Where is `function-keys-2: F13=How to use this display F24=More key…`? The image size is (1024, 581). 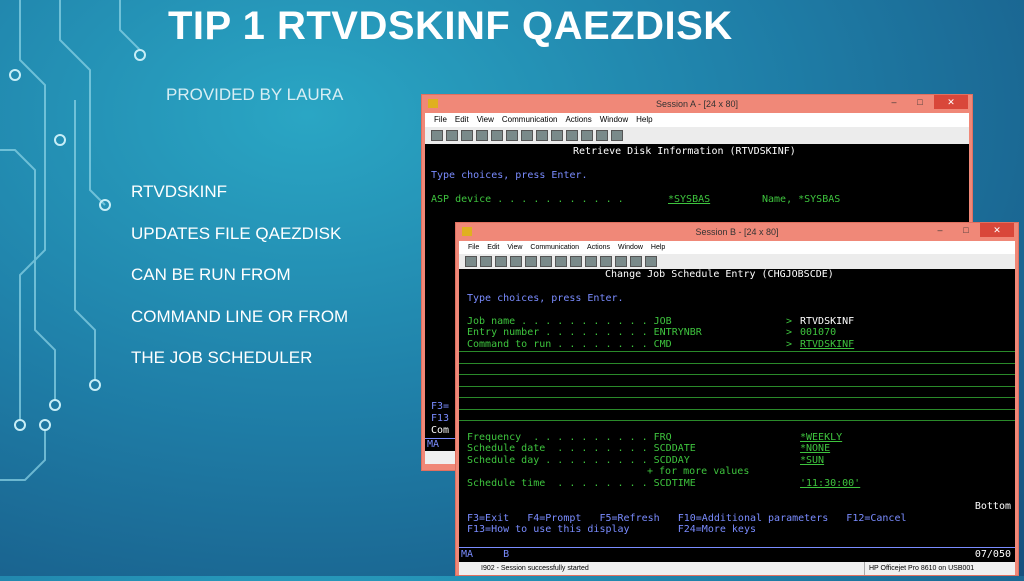
function-keys-2: F13=How to use this display F24=More key… is located at coordinates (611, 529).